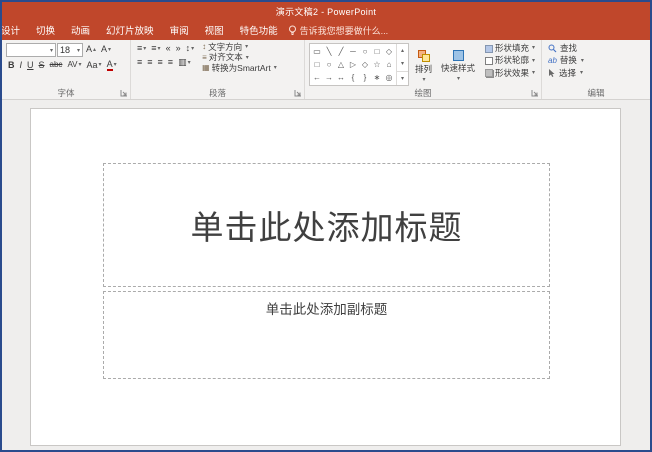  I want to click on font-color-button: A ▾, so click(112, 65).